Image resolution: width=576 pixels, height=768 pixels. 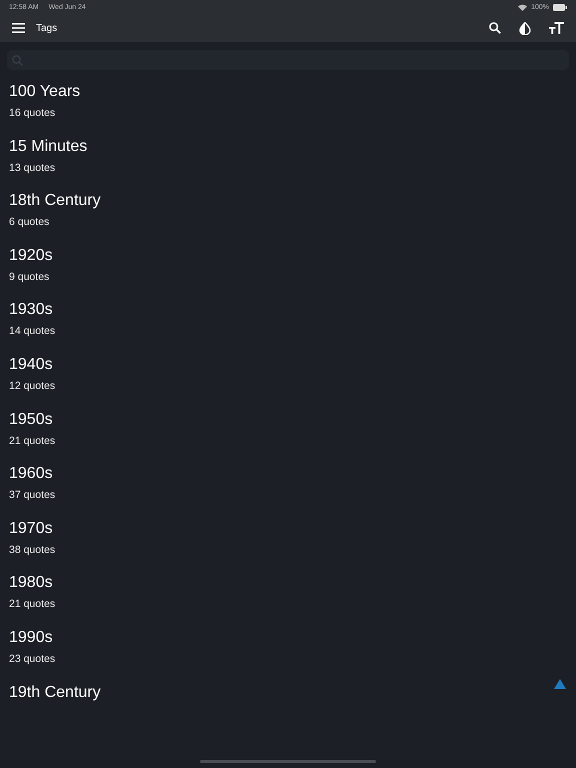 What do you see at coordinates (32, 331) in the screenshot?
I see `quote-count: 14 quotes` at bounding box center [32, 331].